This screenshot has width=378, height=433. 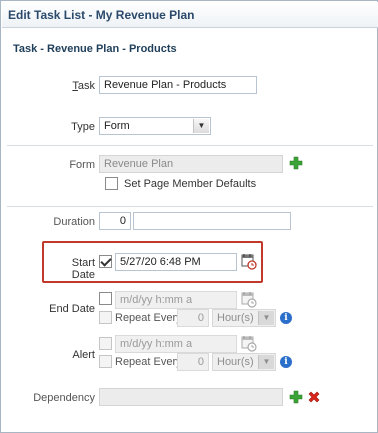 What do you see at coordinates (72, 309) in the screenshot?
I see `end-date-label: End Date` at bounding box center [72, 309].